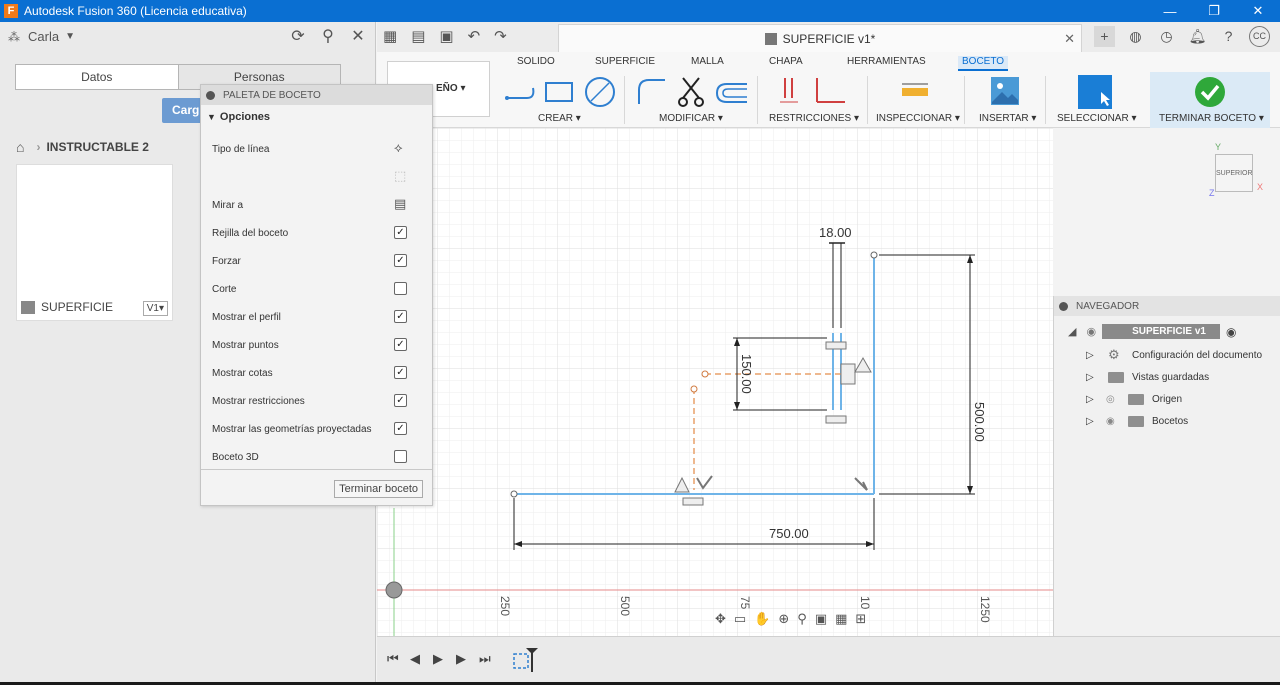  Describe the element at coordinates (1231, 332) in the screenshot. I see `activate-radio-icon: ◉` at that location.